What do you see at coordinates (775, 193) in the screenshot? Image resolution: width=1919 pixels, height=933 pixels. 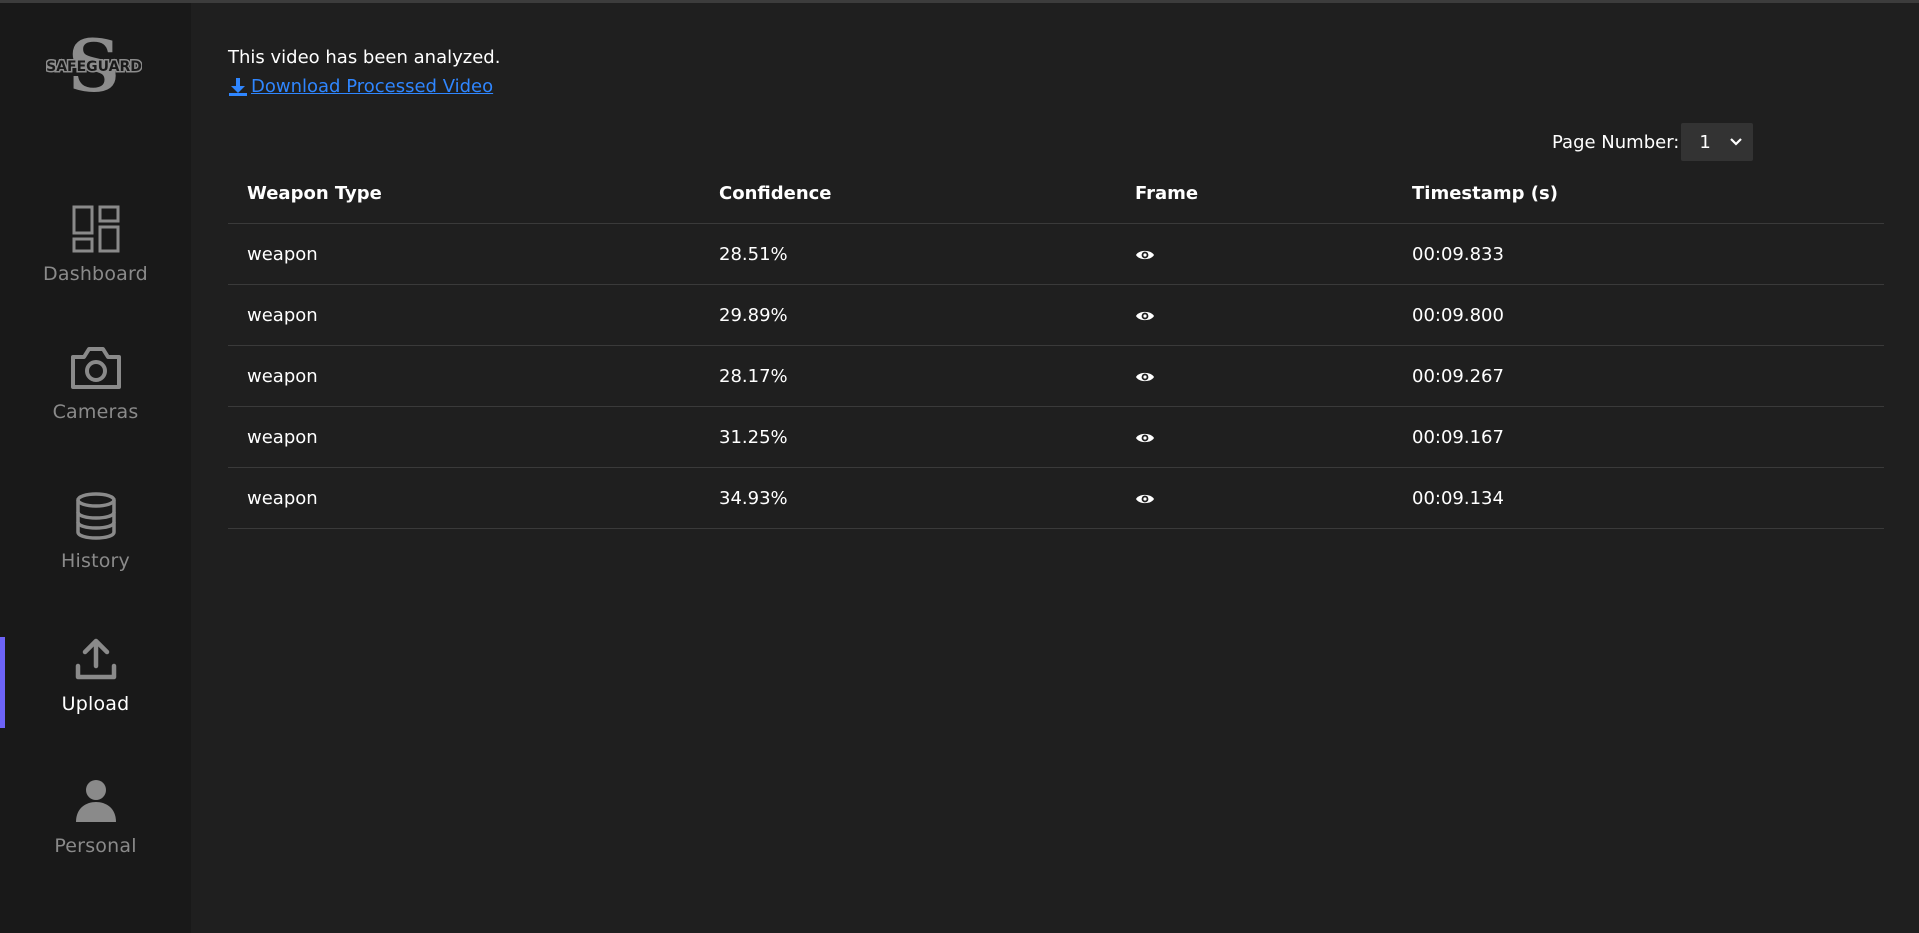 I see `column-header-confidence: Confidence` at bounding box center [775, 193].